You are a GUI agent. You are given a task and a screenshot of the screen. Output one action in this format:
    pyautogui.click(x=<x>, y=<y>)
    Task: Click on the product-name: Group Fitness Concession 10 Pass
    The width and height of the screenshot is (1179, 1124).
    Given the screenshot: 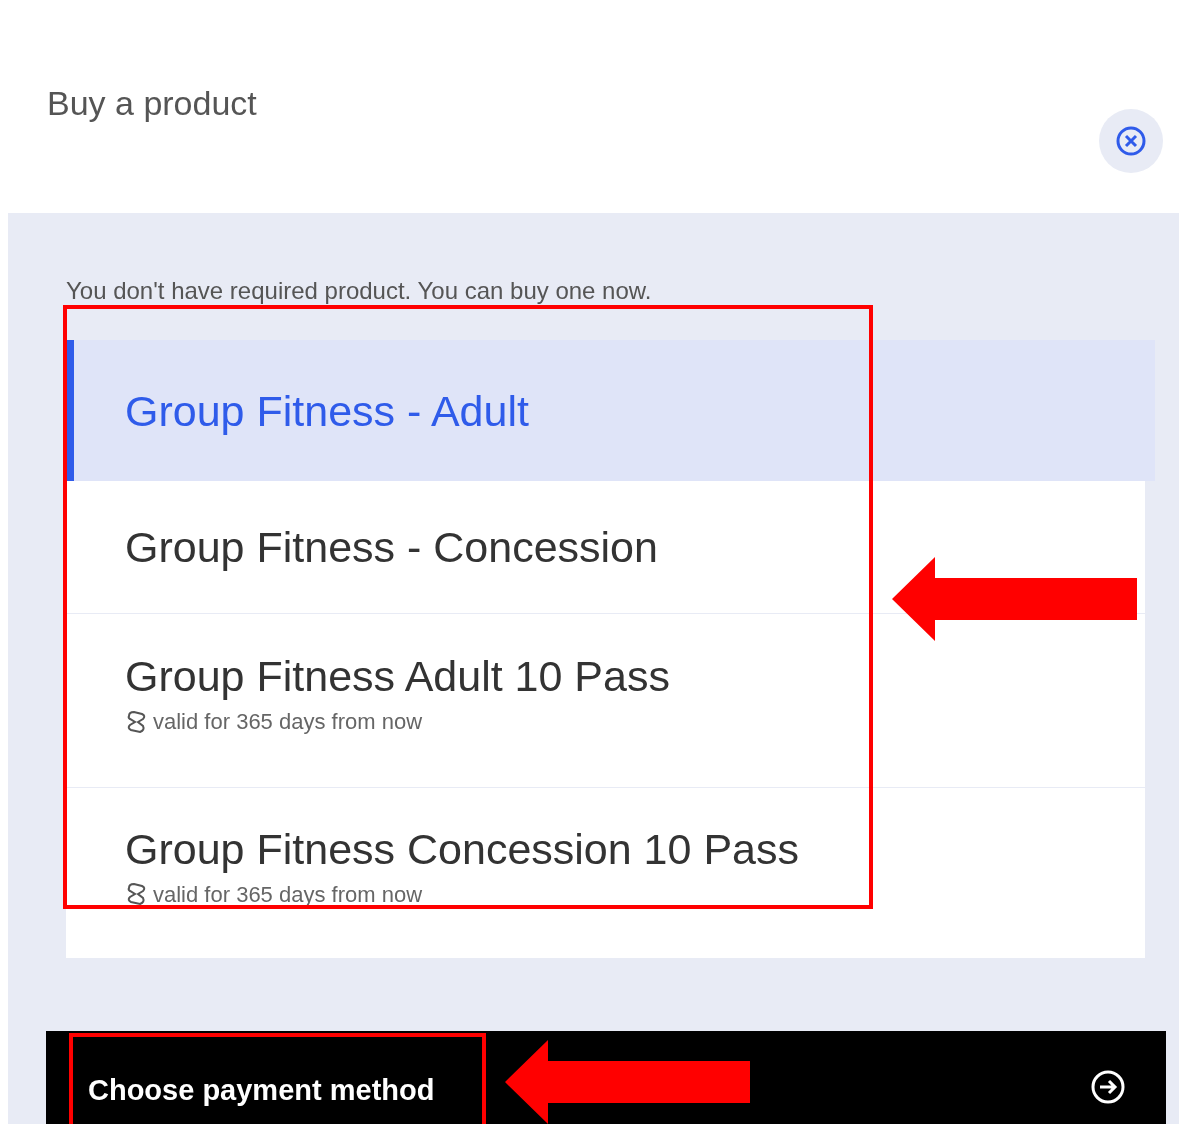 What is the action you would take?
    pyautogui.click(x=462, y=849)
    